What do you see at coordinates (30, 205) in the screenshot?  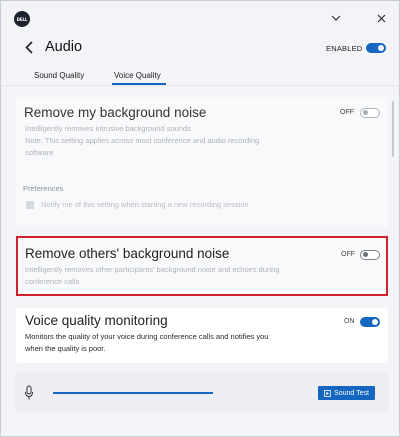 I see `notify-checkbox` at bounding box center [30, 205].